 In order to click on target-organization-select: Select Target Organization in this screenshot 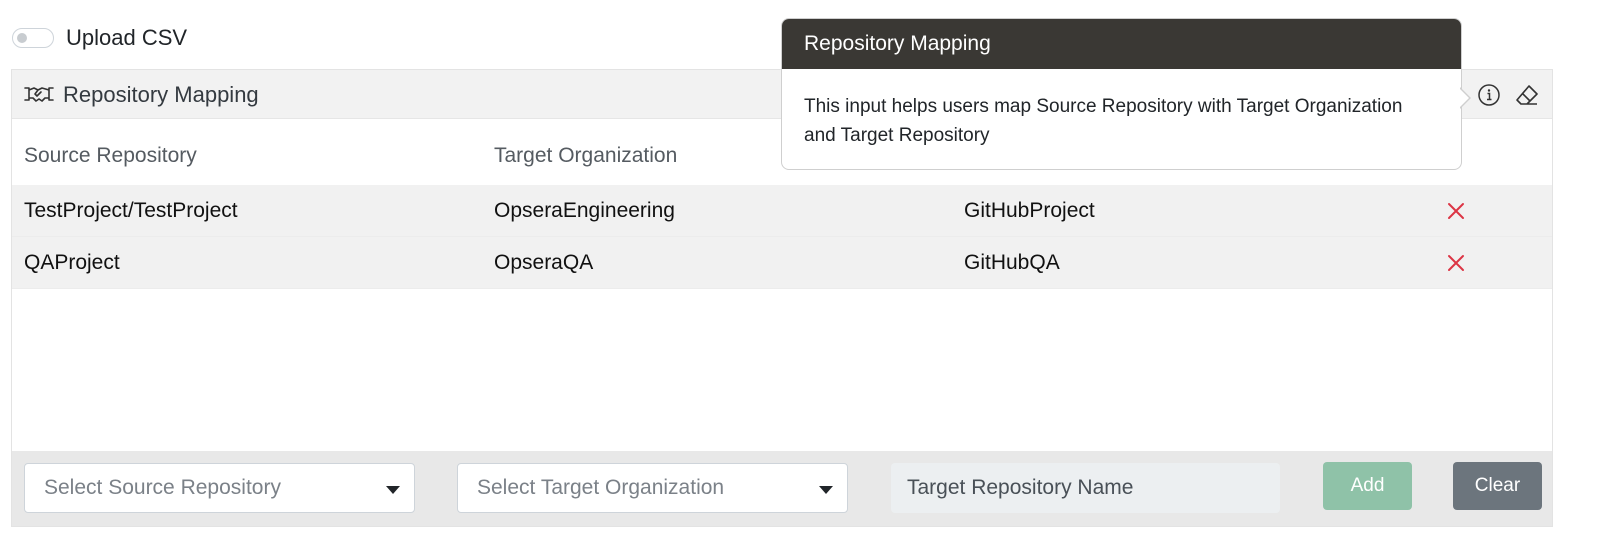, I will do `click(652, 488)`.